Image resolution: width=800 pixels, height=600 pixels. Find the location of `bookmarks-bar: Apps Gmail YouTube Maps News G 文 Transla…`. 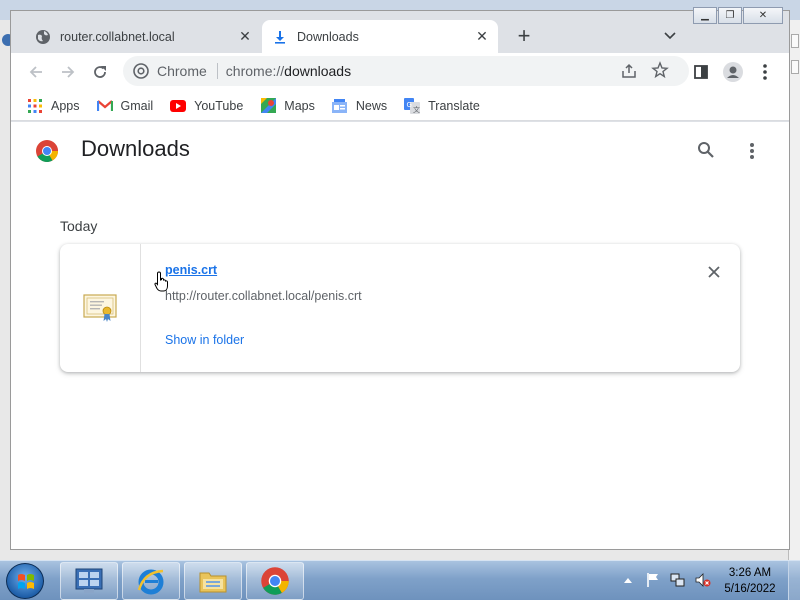

bookmarks-bar: Apps Gmail YouTube Maps News G 文 Transla… is located at coordinates (400, 106).